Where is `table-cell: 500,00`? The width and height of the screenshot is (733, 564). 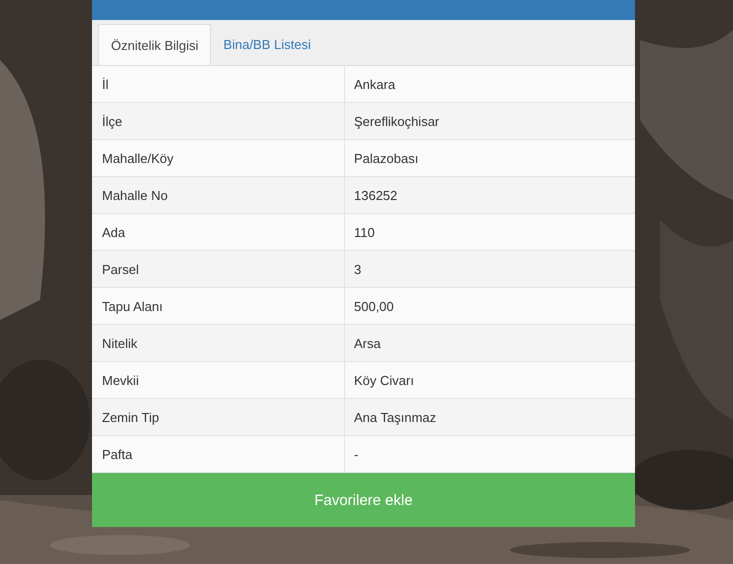
table-cell: 500,00 is located at coordinates (489, 306).